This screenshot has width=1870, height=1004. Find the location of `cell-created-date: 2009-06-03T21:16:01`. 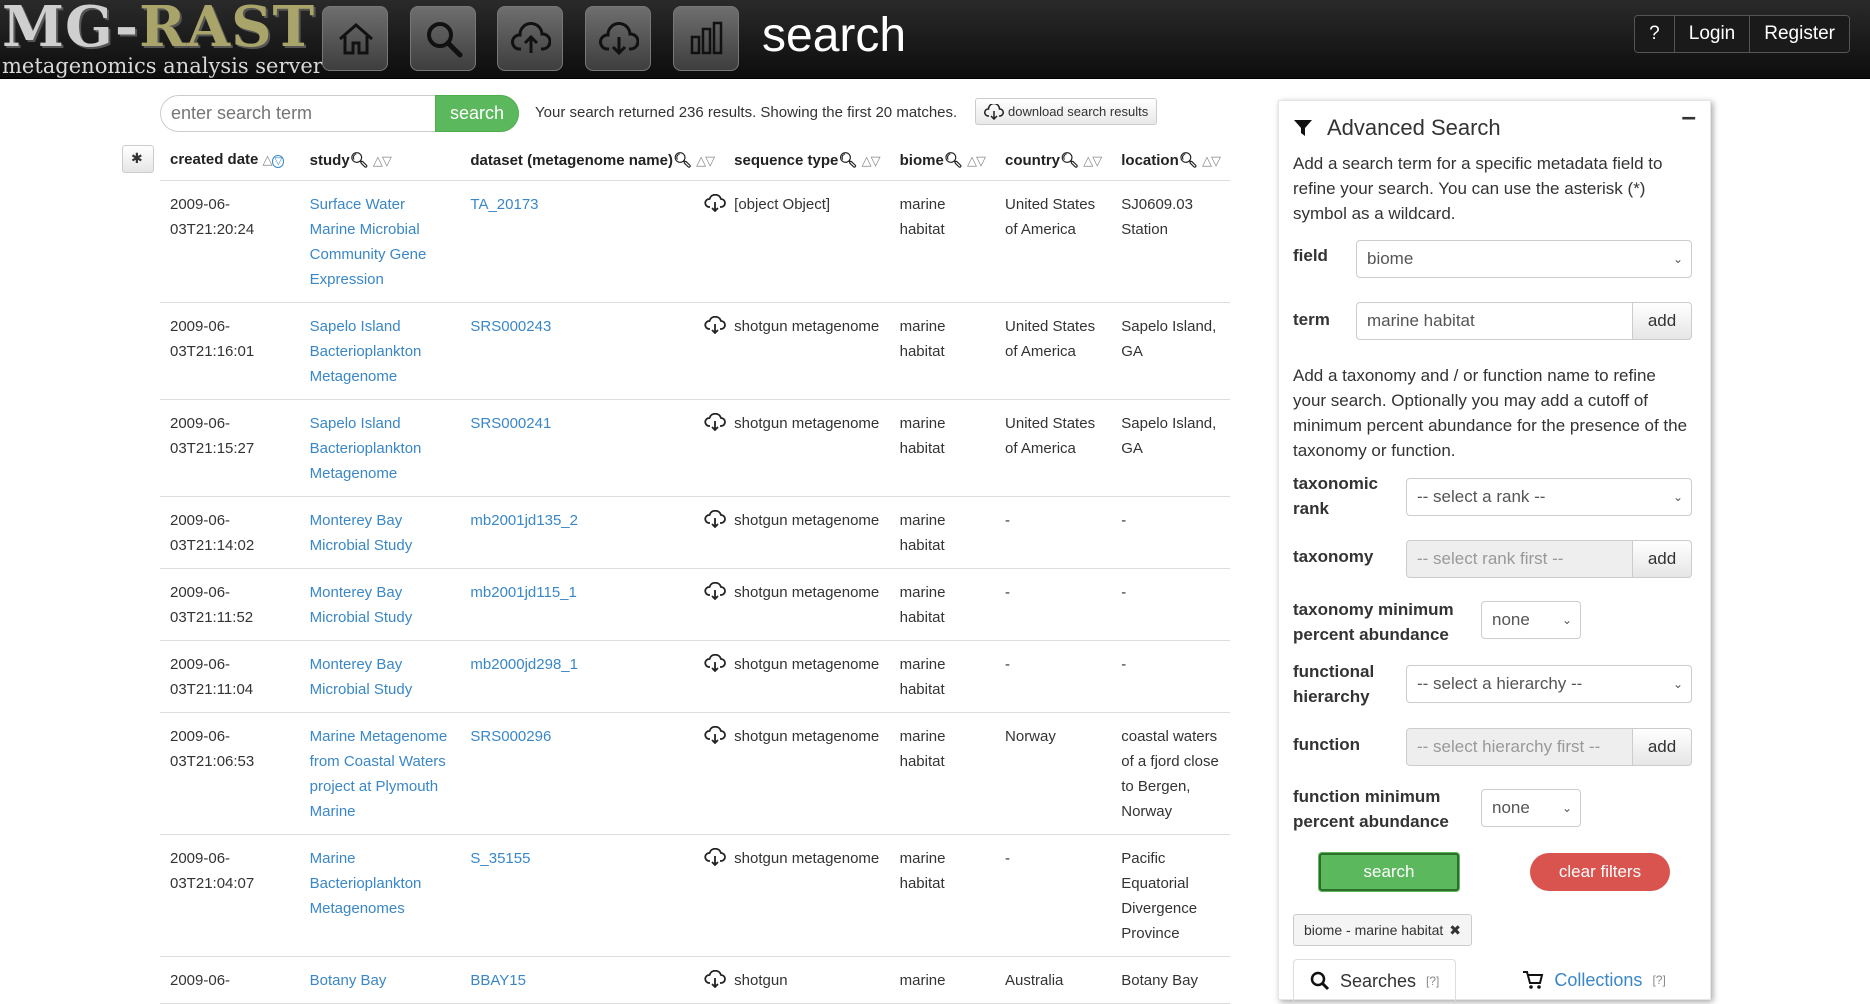

cell-created-date: 2009-06-03T21:16:01 is located at coordinates (230, 351).